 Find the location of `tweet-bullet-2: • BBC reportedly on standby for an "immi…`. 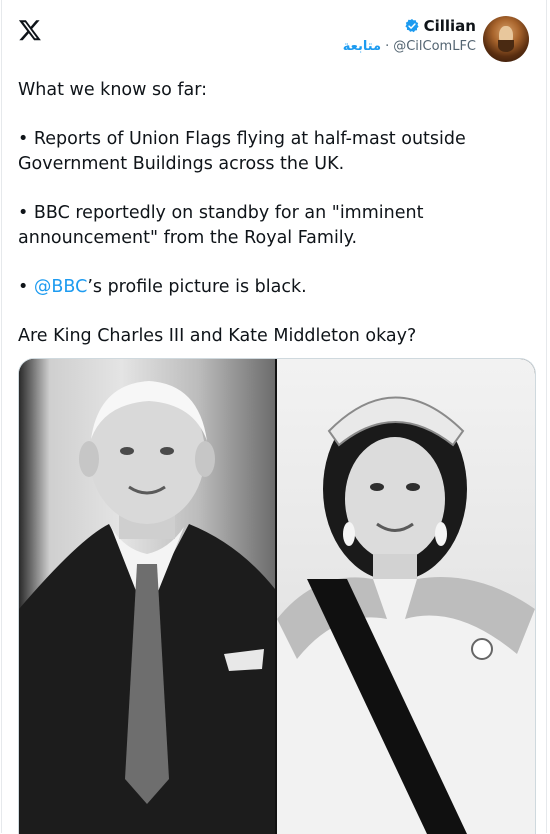

tweet-bullet-2: • BBC reportedly on standby for an "immi… is located at coordinates (221, 225).